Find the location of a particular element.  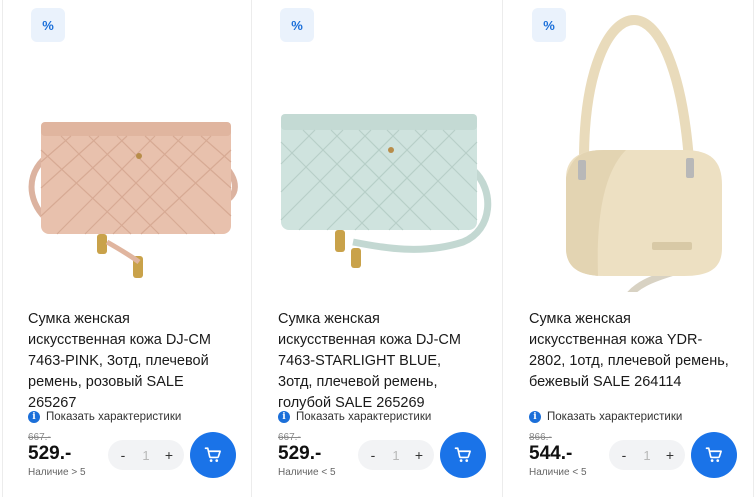

price: 544.- is located at coordinates (551, 453).